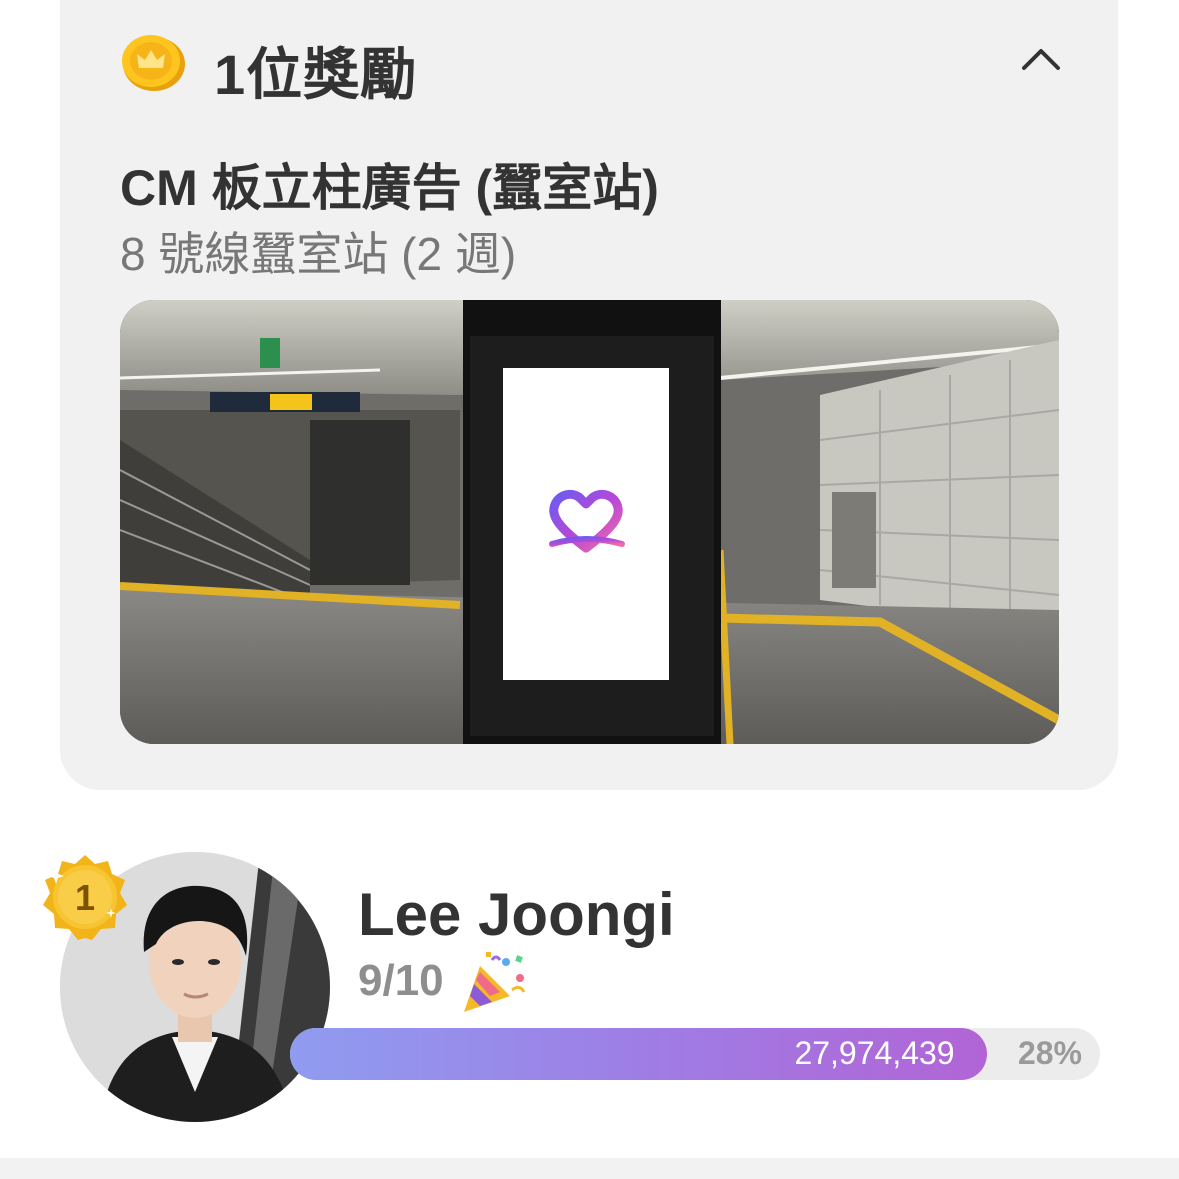  Describe the element at coordinates (318, 254) in the screenshot. I see `ad-subtitle: 8 號線蠶室站 (2 週)` at that location.